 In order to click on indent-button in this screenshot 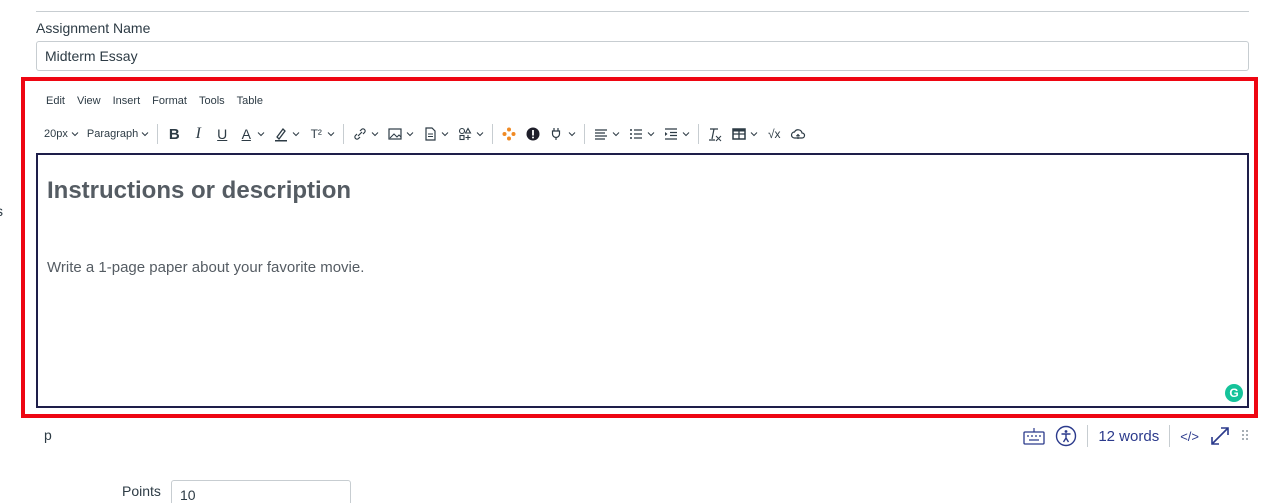, I will do `click(676, 134)`.